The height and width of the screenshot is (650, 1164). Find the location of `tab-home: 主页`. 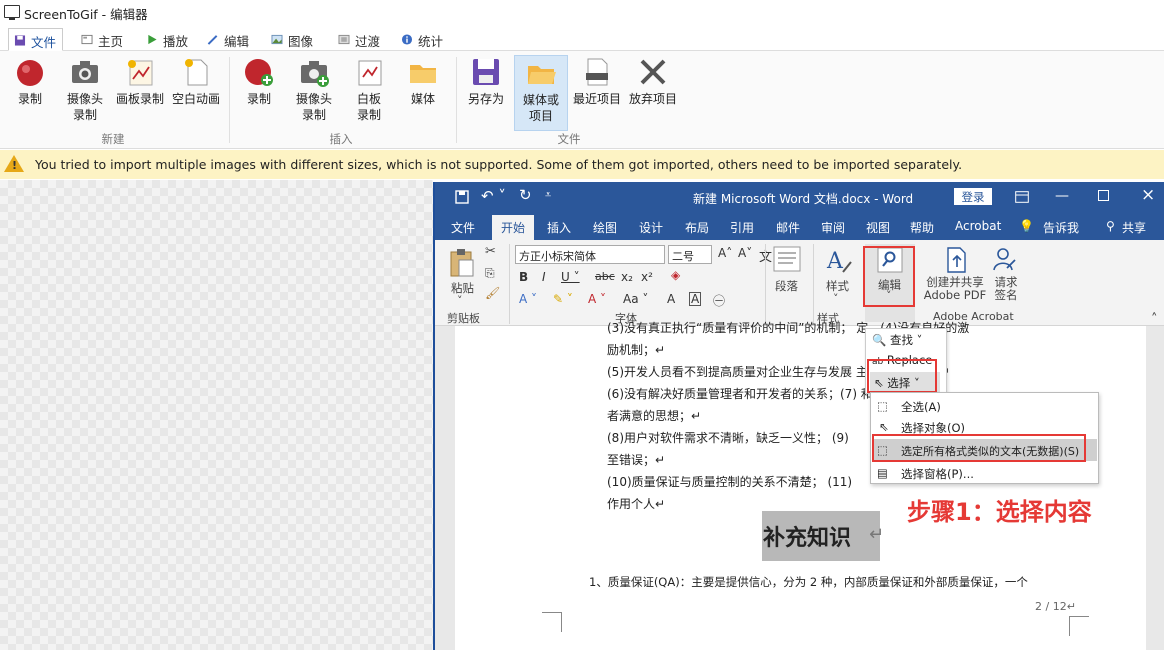

tab-home: 主页 is located at coordinates (102, 39).